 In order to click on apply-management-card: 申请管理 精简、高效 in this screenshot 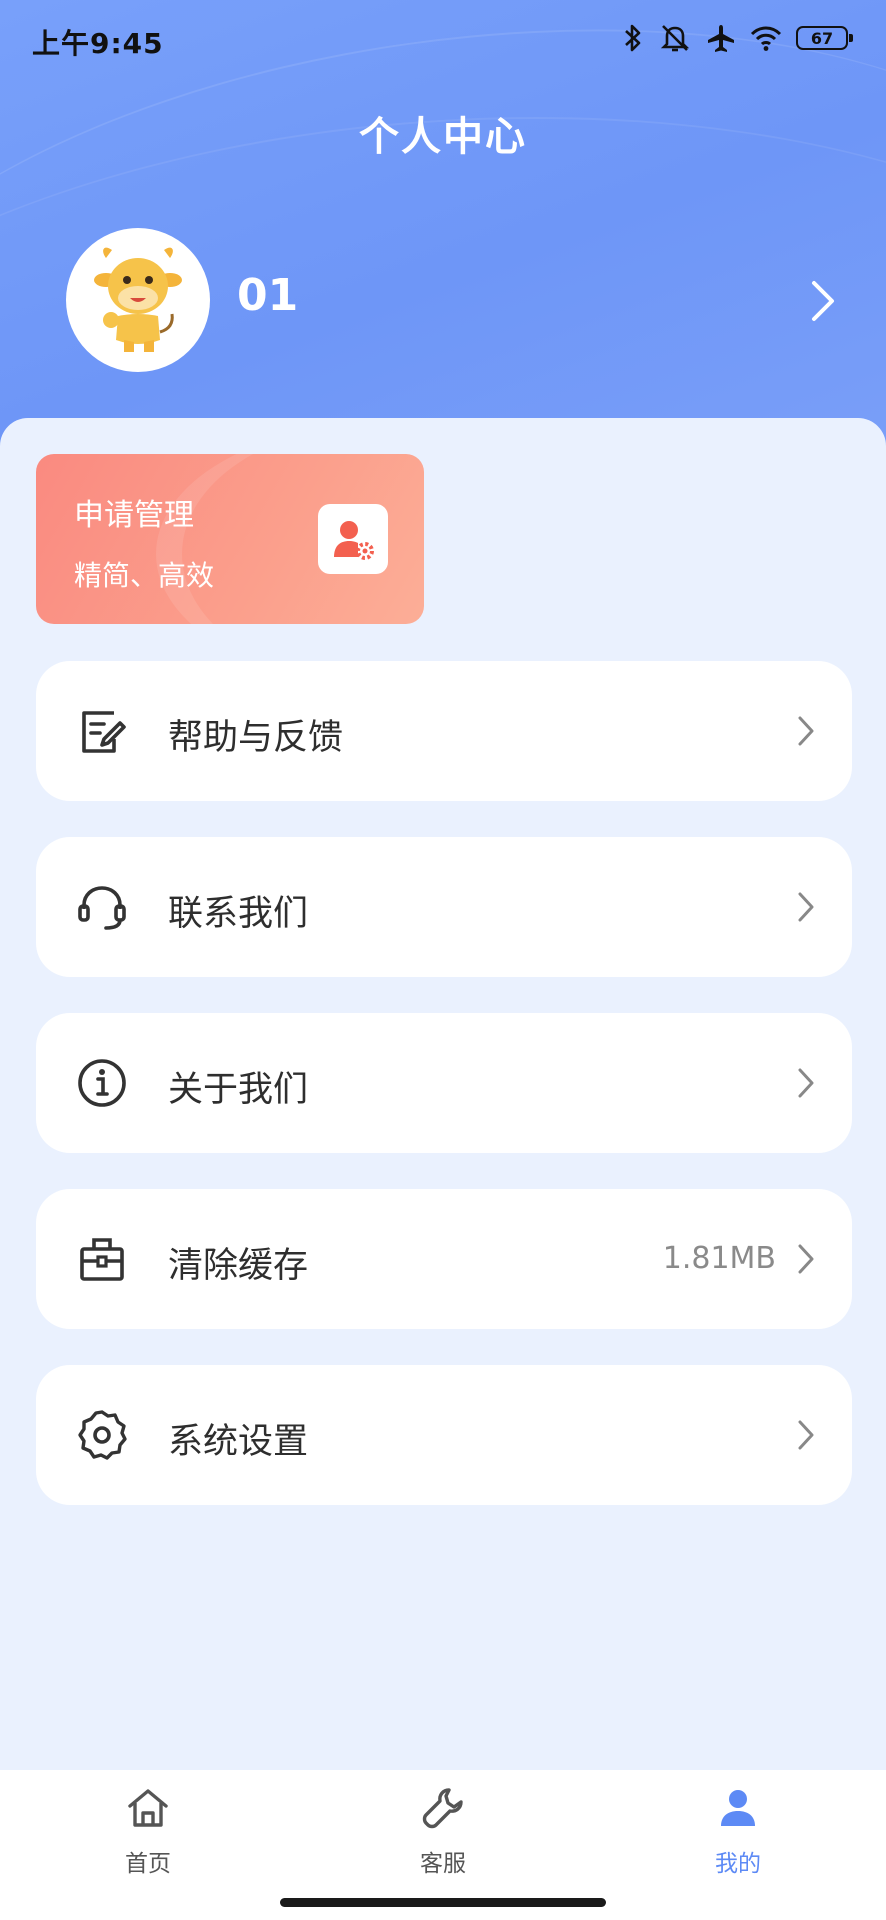, I will do `click(230, 539)`.